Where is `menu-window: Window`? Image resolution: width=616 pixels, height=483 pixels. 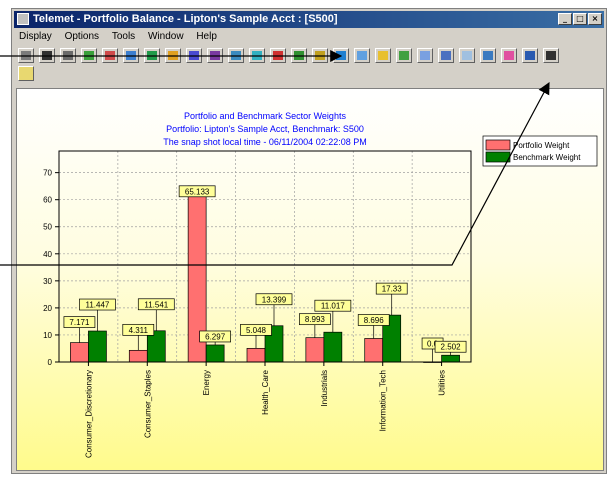 menu-window: Window is located at coordinates (166, 36).